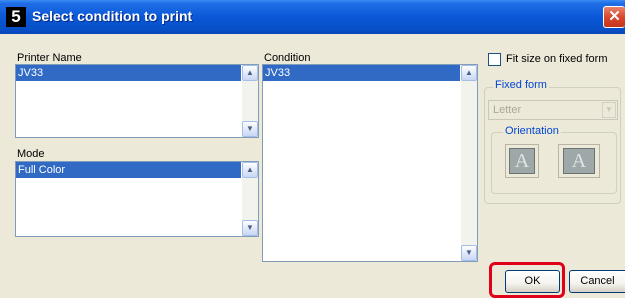  What do you see at coordinates (250, 199) in the screenshot?
I see `mode-scrollbar: ▲ ▼` at bounding box center [250, 199].